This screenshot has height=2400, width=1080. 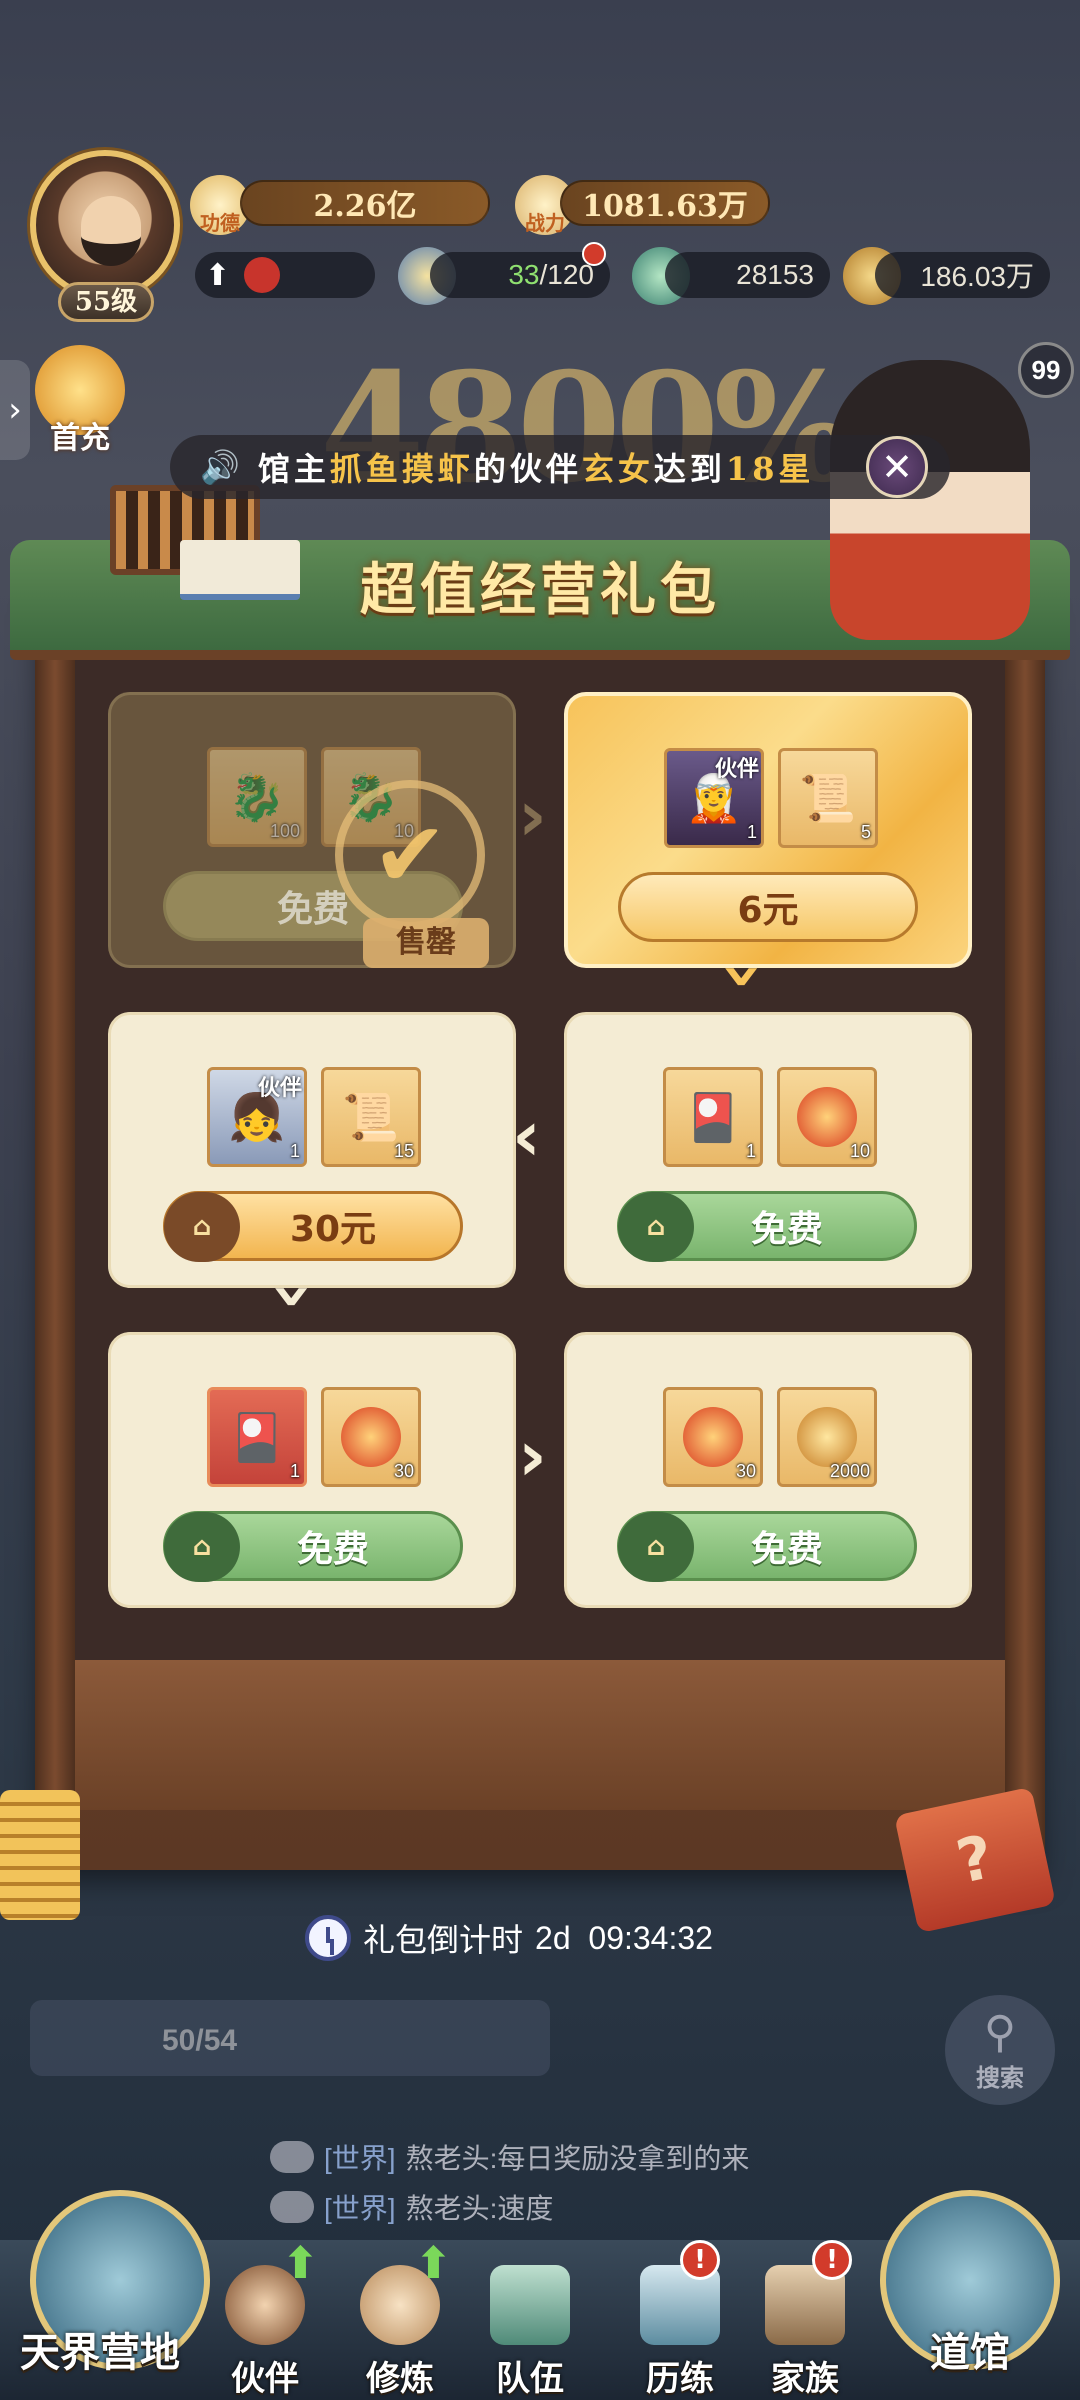 I want to click on nav-label-train: 修炼, so click(x=400, y=2379).